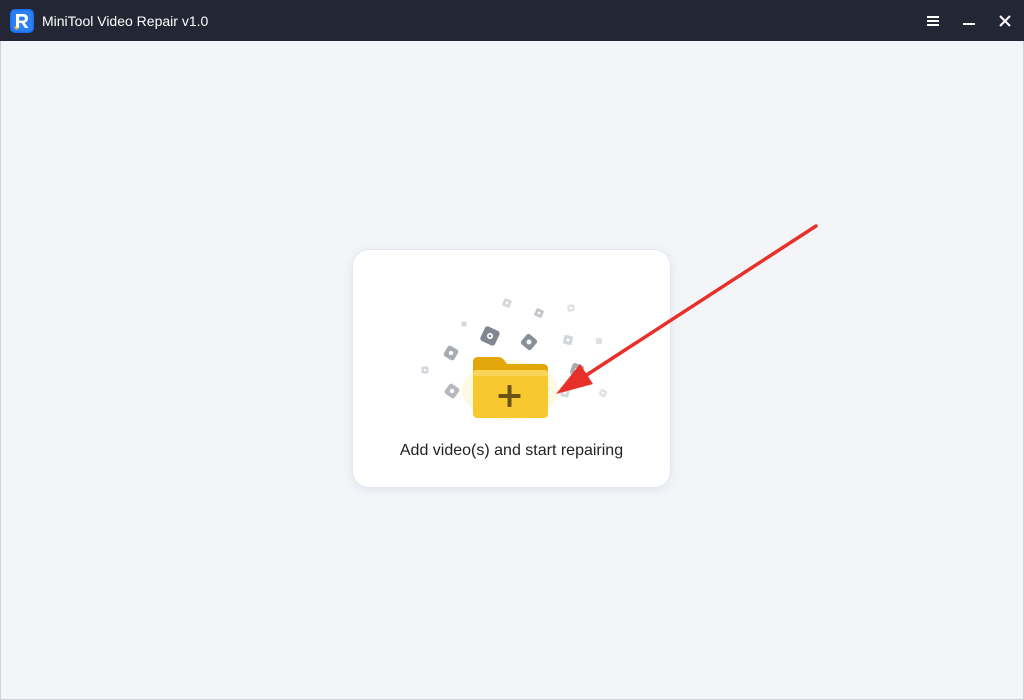  I want to click on folder-add-icon, so click(510, 387).